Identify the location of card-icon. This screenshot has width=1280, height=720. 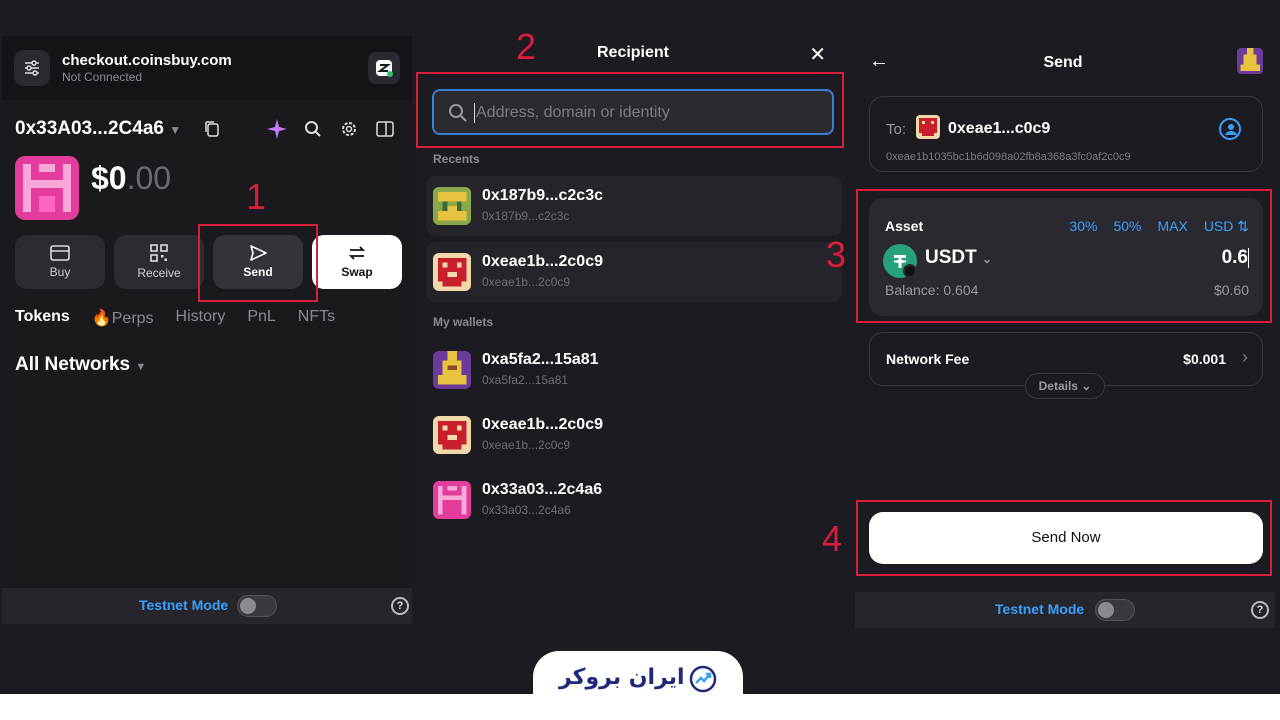
(60, 253).